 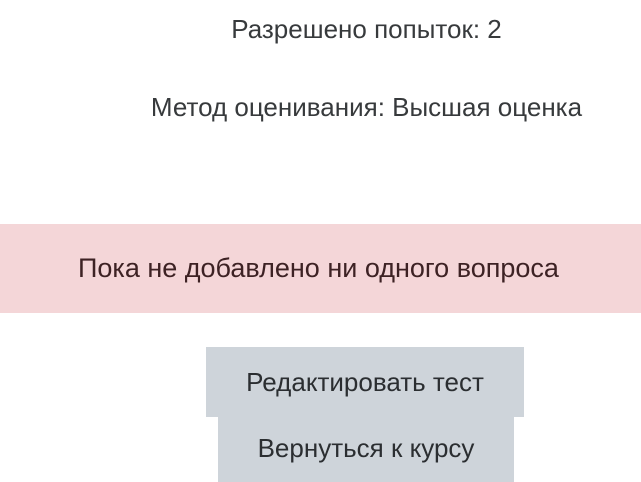 What do you see at coordinates (366, 449) in the screenshot?
I see `back-to-course-button: Вернуться к курсу` at bounding box center [366, 449].